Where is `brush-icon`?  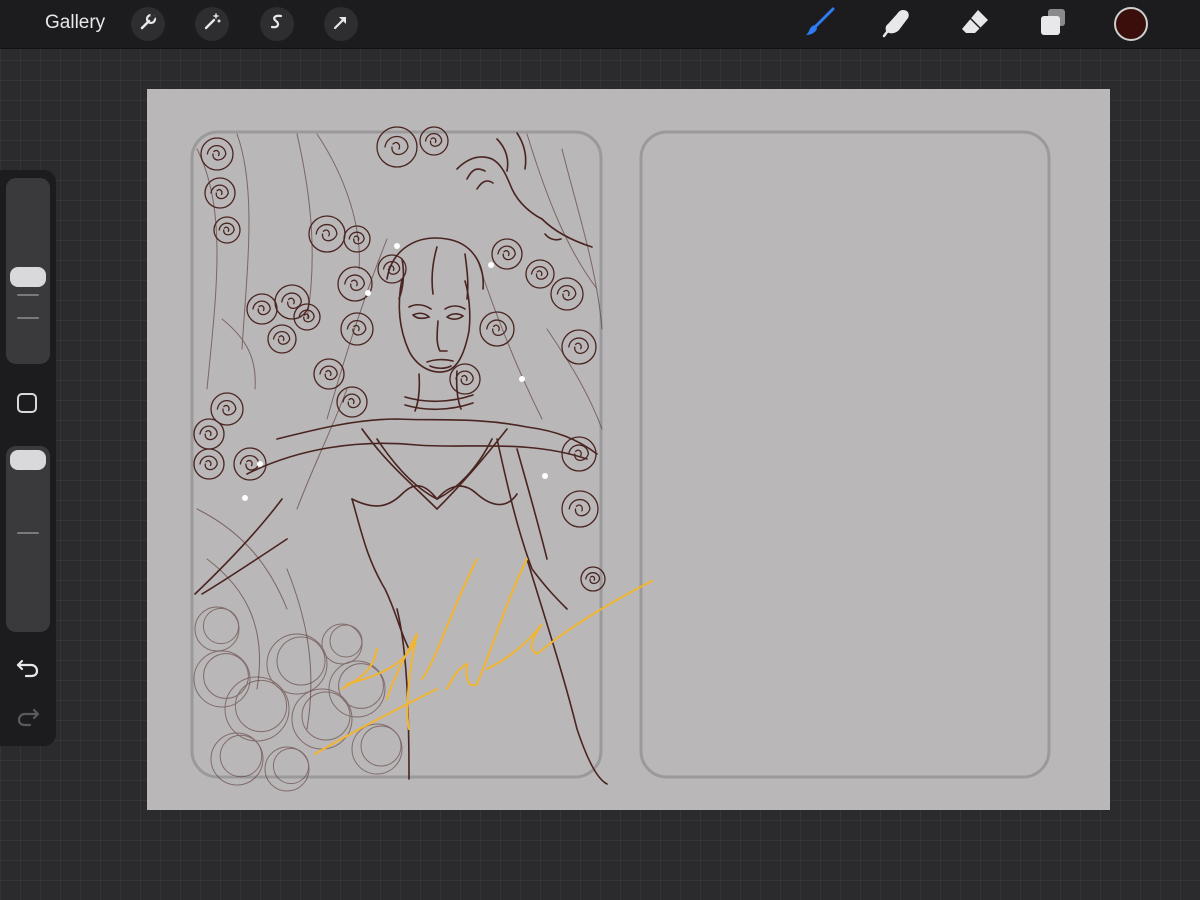
brush-icon is located at coordinates (820, 24).